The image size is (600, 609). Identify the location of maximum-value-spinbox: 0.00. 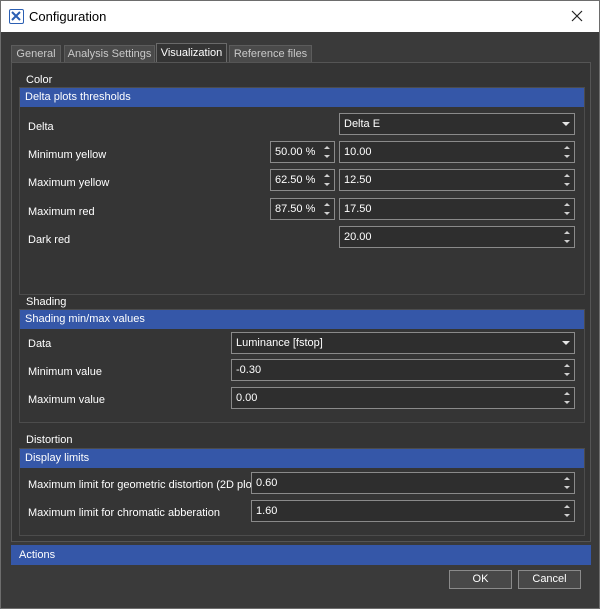
(403, 398).